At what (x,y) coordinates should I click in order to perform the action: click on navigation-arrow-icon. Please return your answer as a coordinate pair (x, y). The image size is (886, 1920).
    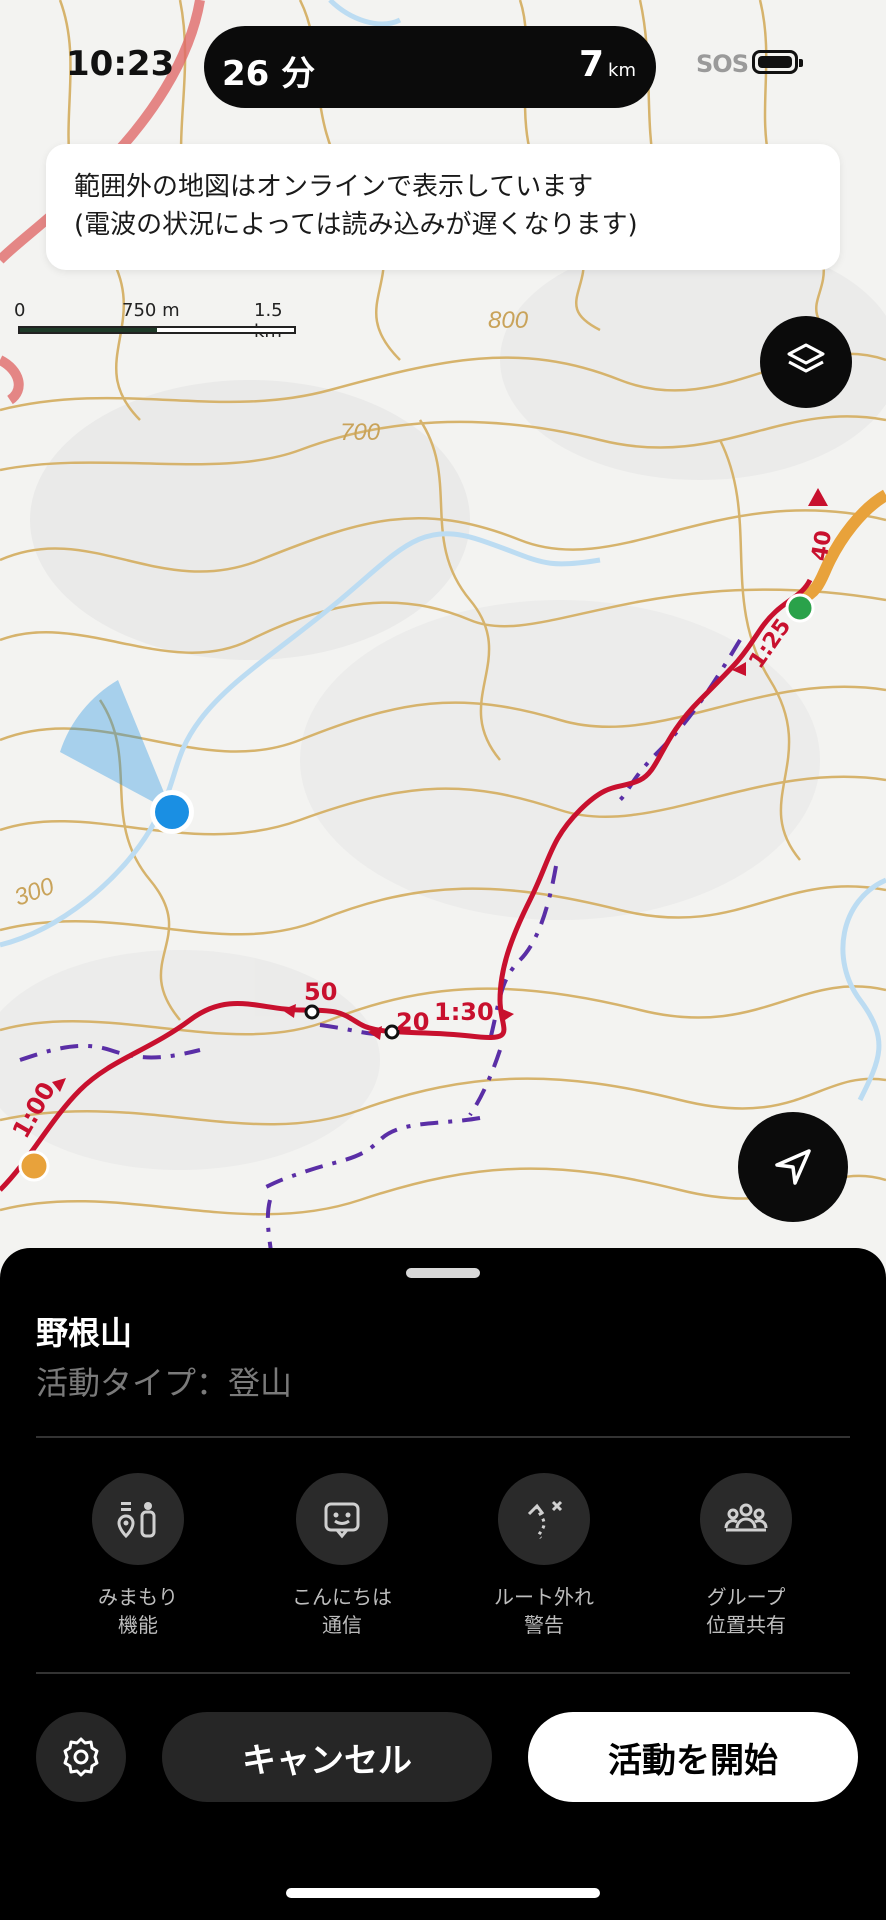
    Looking at the image, I should click on (793, 1167).